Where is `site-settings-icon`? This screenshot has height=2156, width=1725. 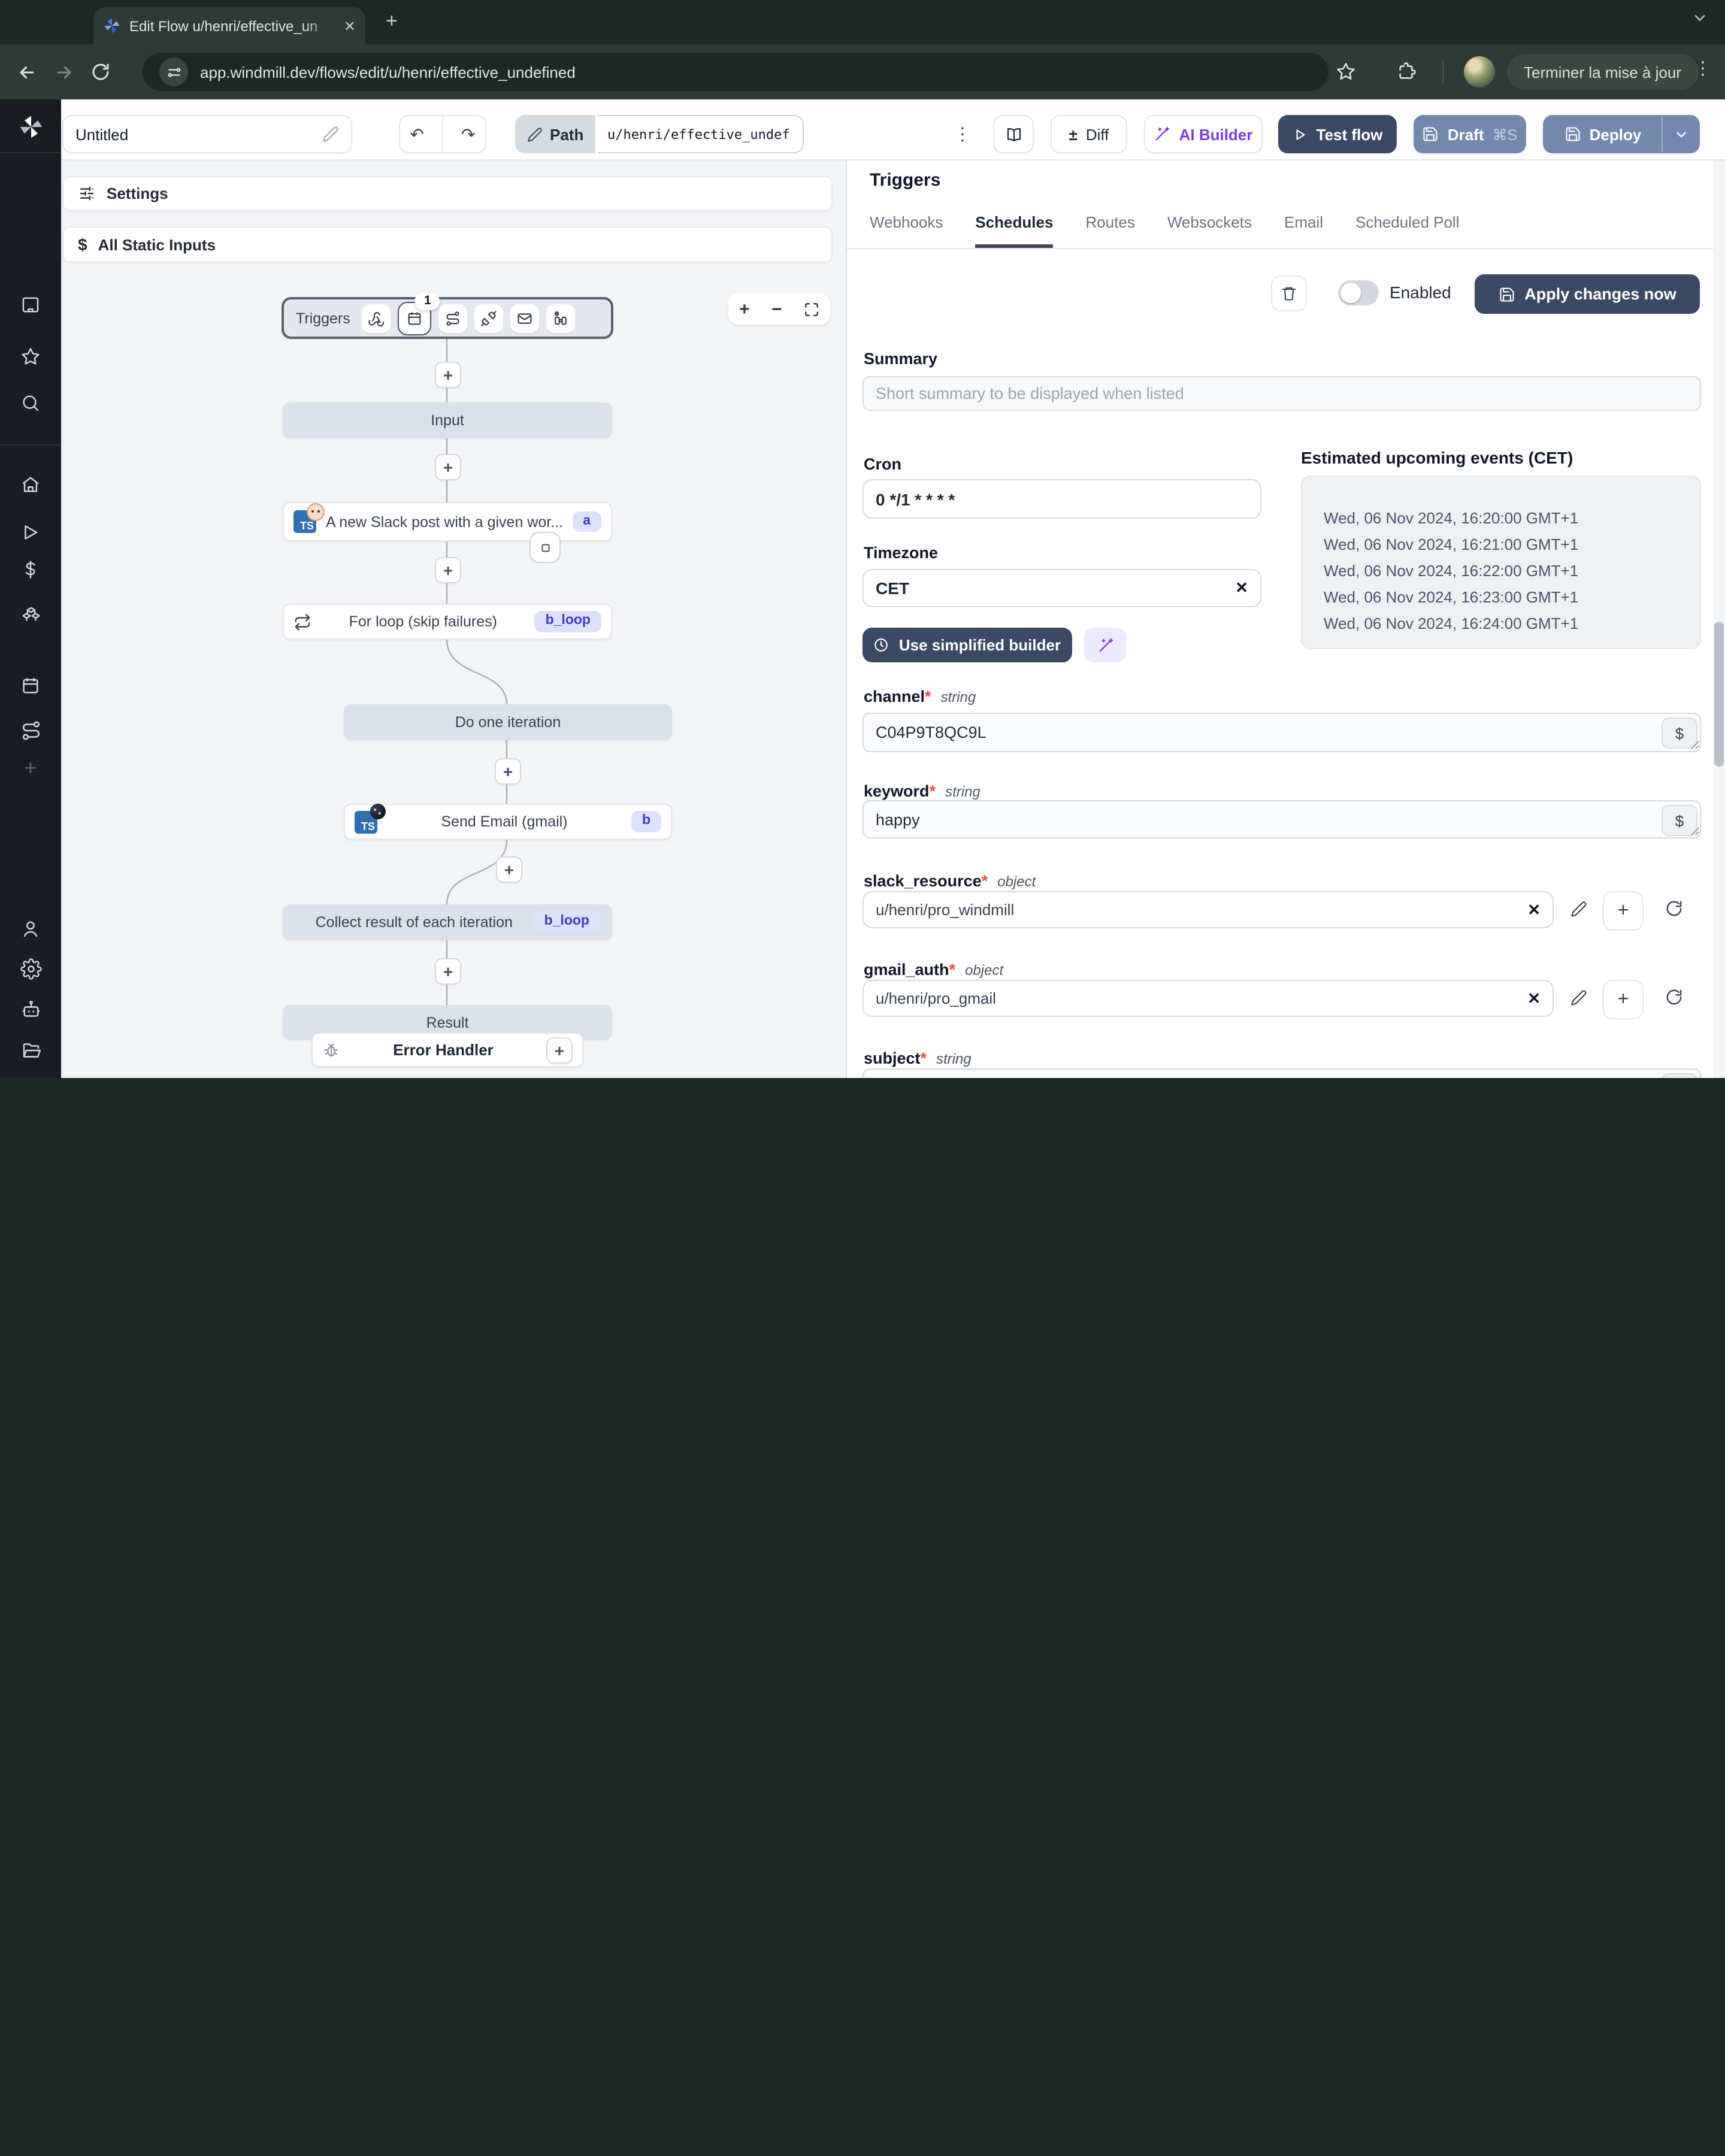 site-settings-icon is located at coordinates (173, 71).